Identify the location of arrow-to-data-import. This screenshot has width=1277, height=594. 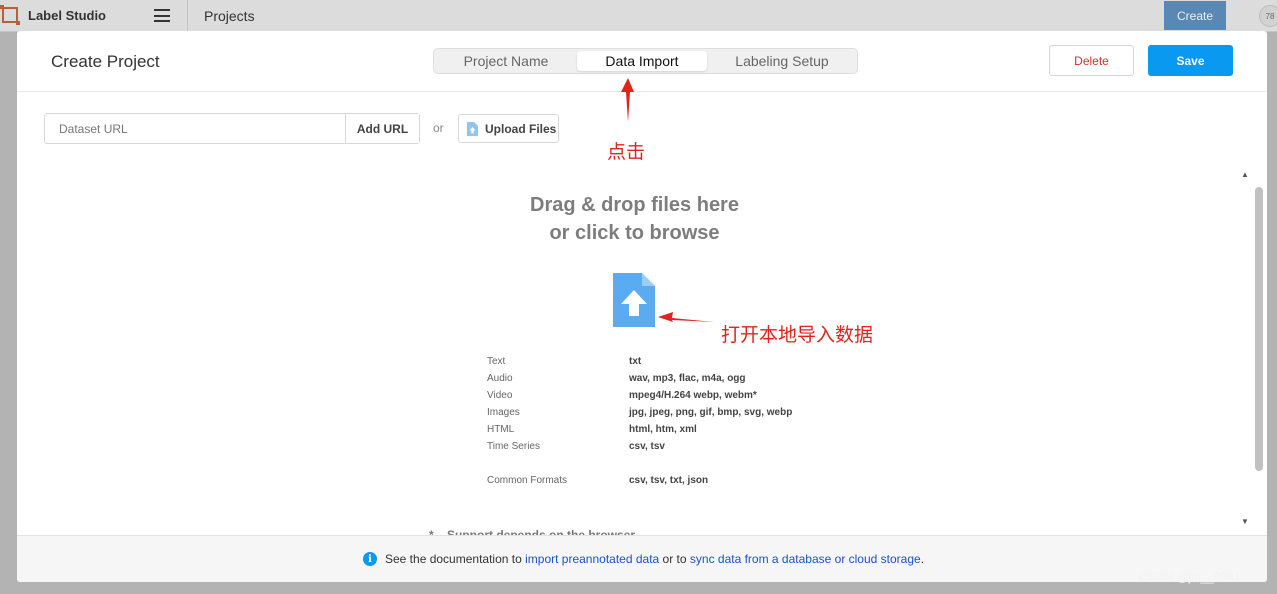
(627, 100).